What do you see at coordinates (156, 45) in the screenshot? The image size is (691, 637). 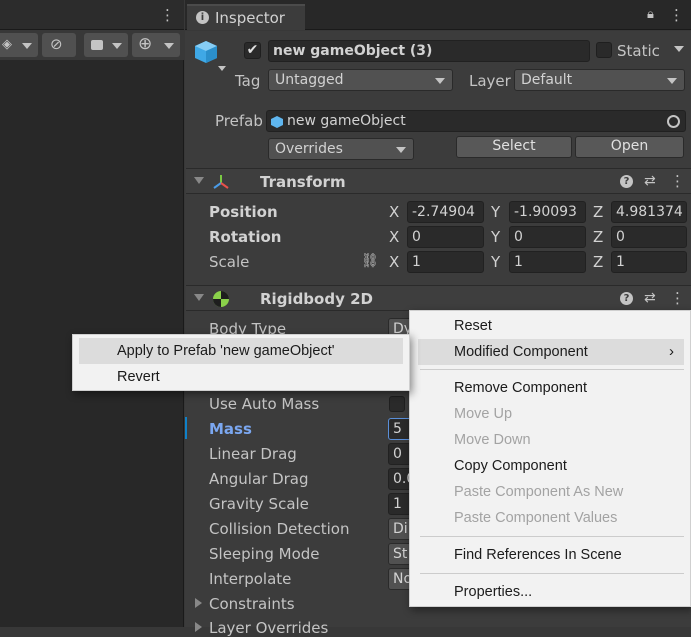 I see `gizmos-button: ⊕` at bounding box center [156, 45].